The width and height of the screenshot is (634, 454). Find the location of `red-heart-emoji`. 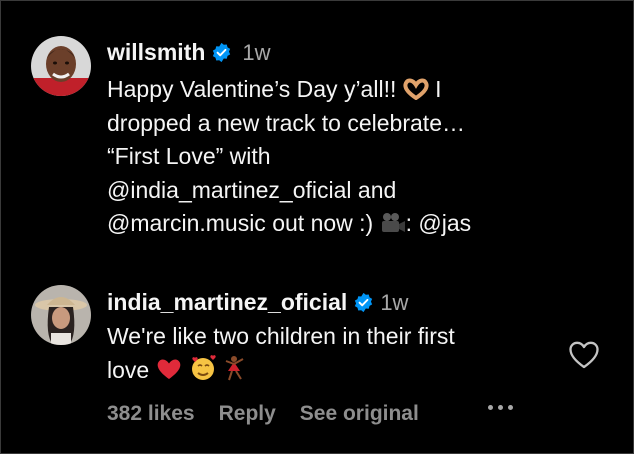

red-heart-emoji is located at coordinates (168, 368).